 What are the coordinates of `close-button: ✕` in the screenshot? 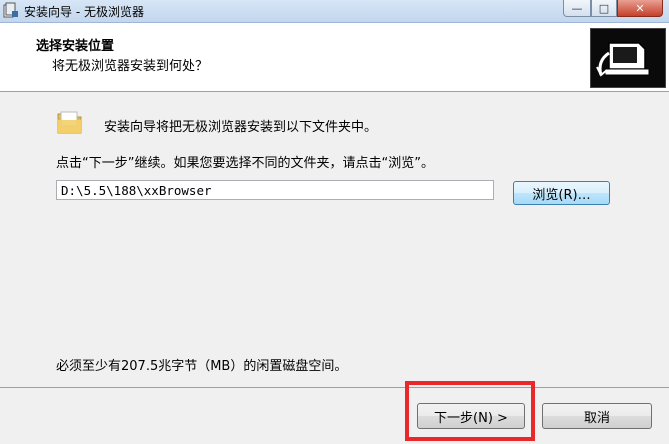 It's located at (640, 8).